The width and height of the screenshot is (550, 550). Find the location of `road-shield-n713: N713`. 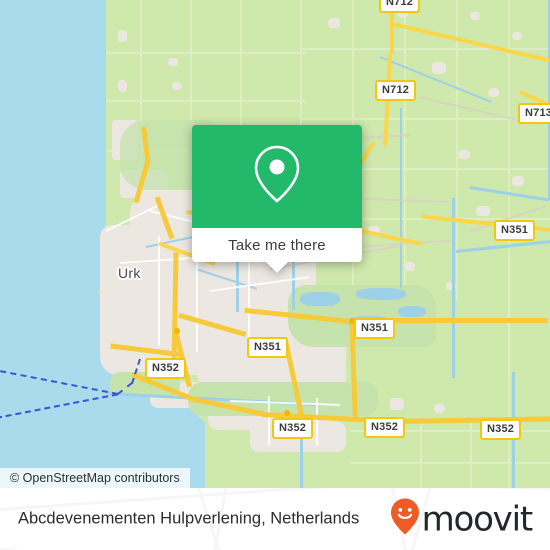

road-shield-n713: N713 is located at coordinates (534, 113).